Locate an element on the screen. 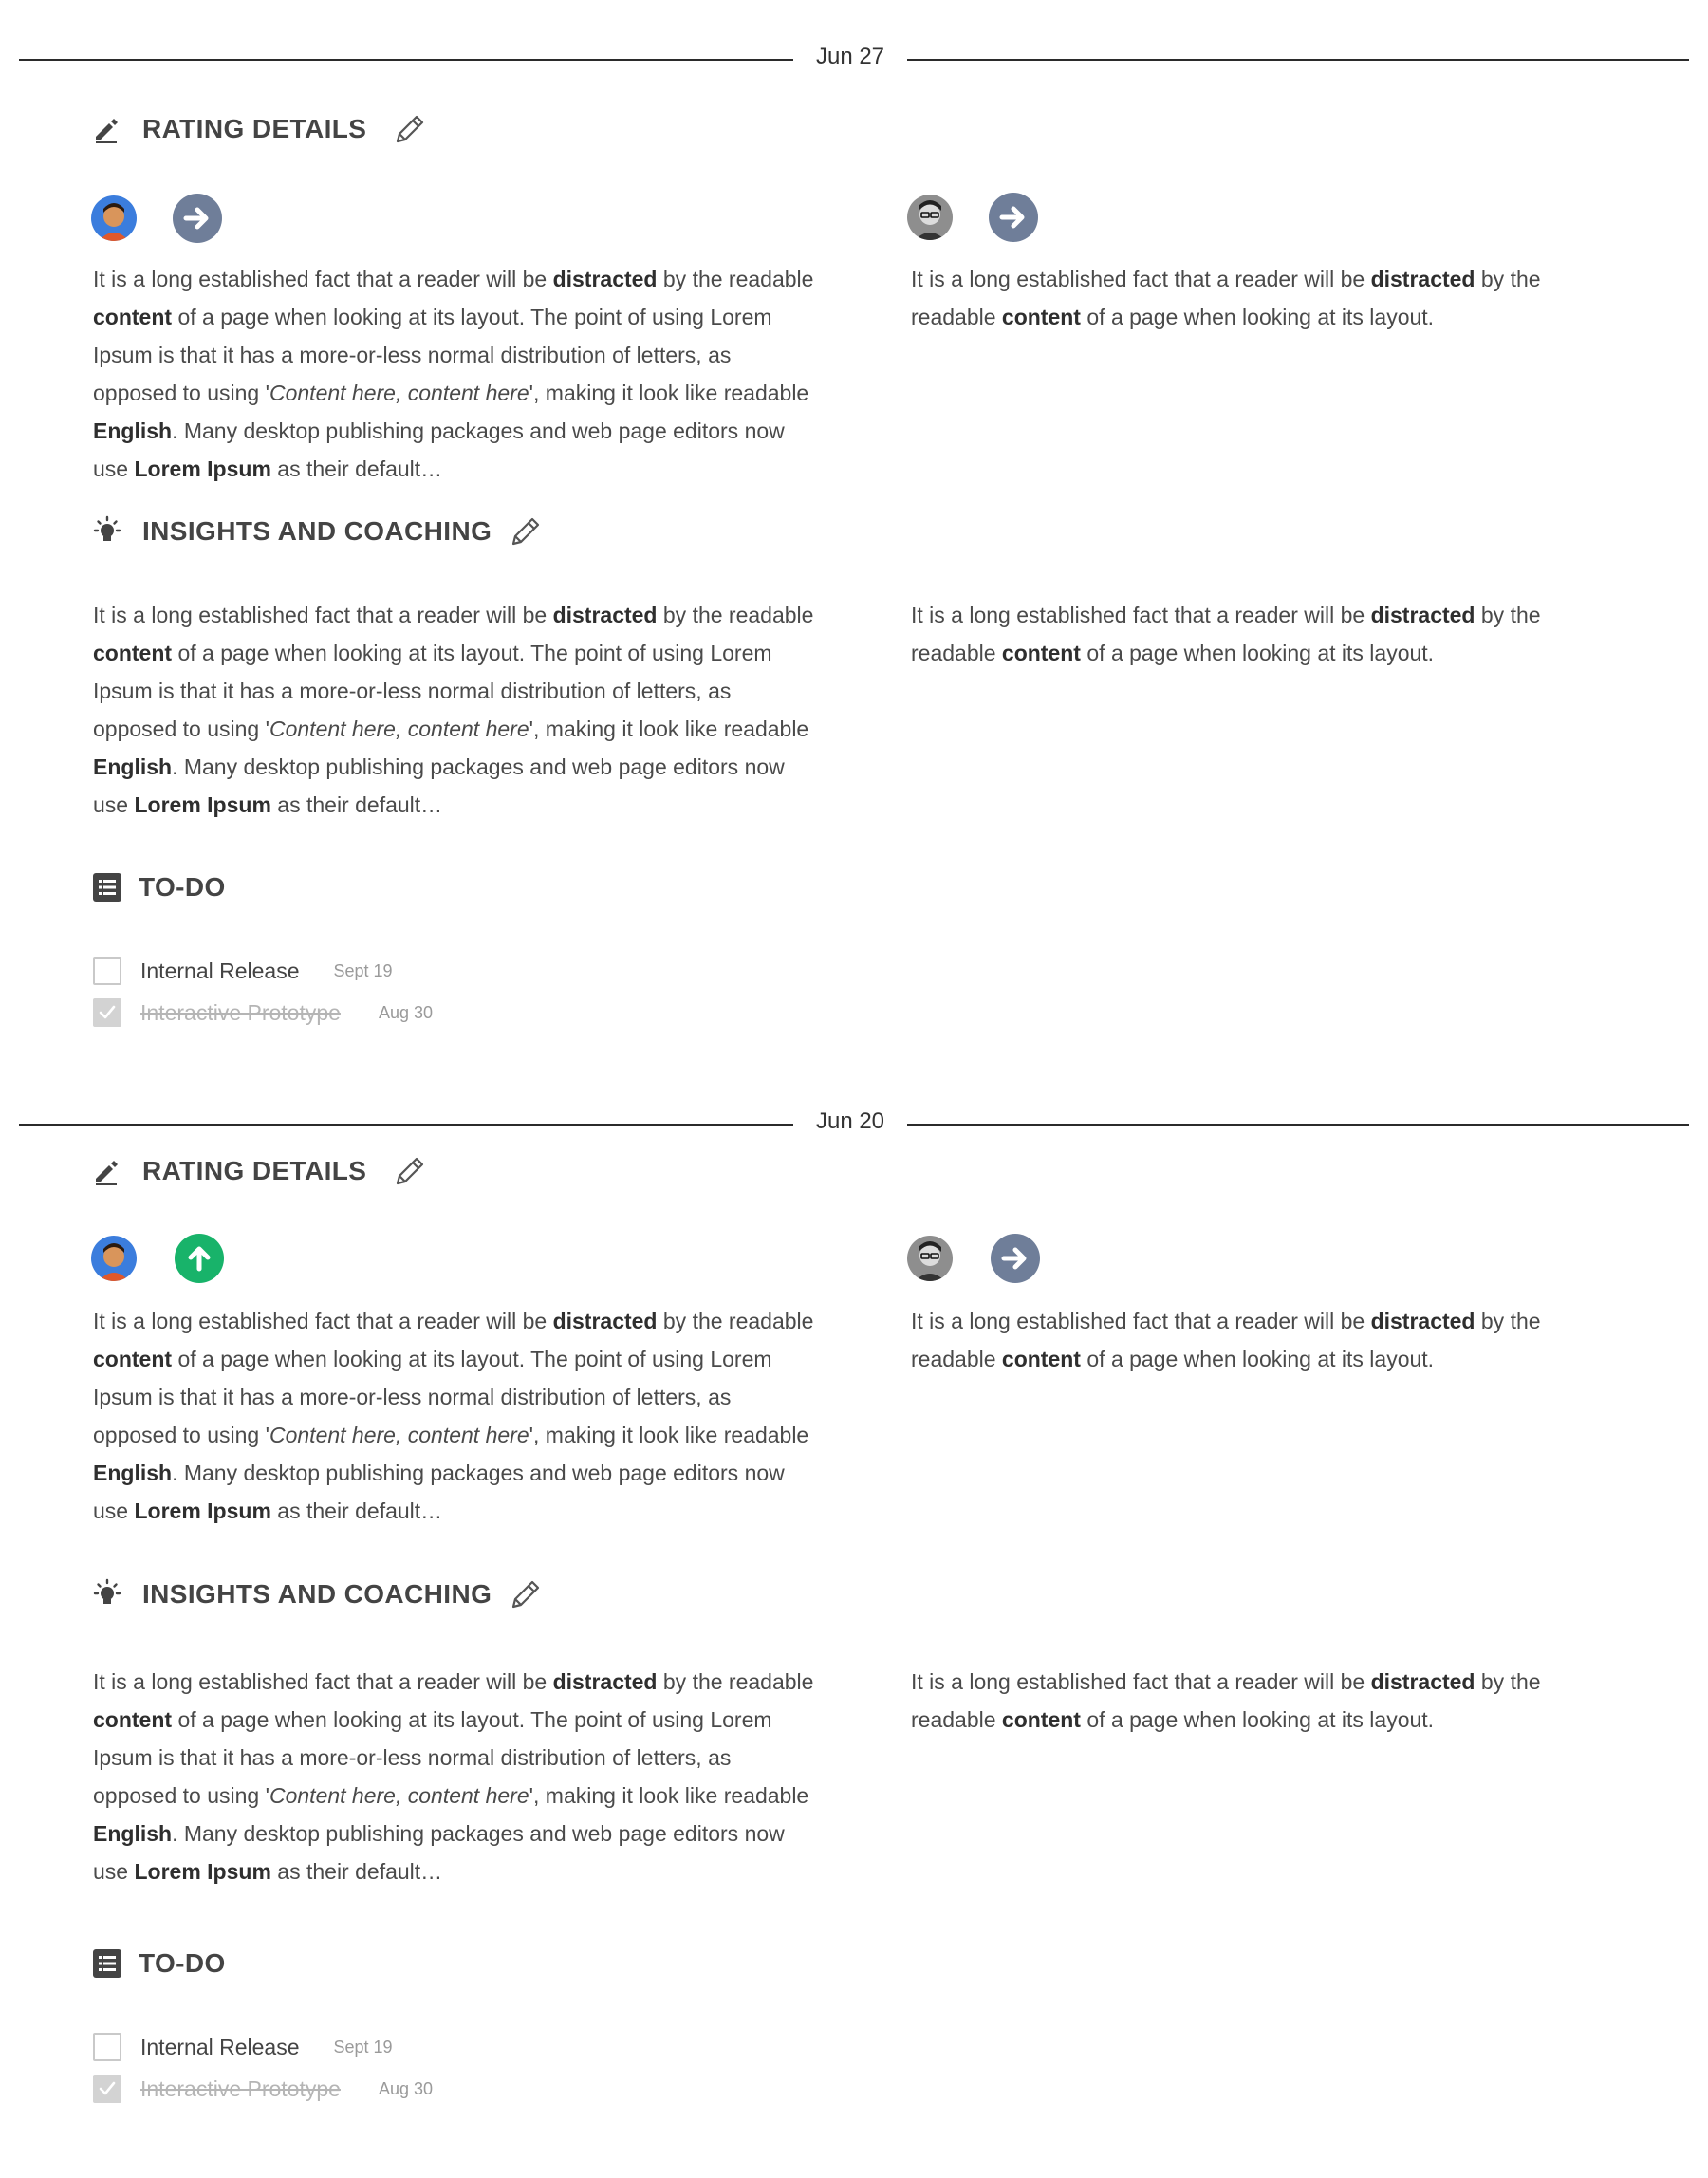 The image size is (1708, 2178). arrow-up-icon is located at coordinates (200, 1259).